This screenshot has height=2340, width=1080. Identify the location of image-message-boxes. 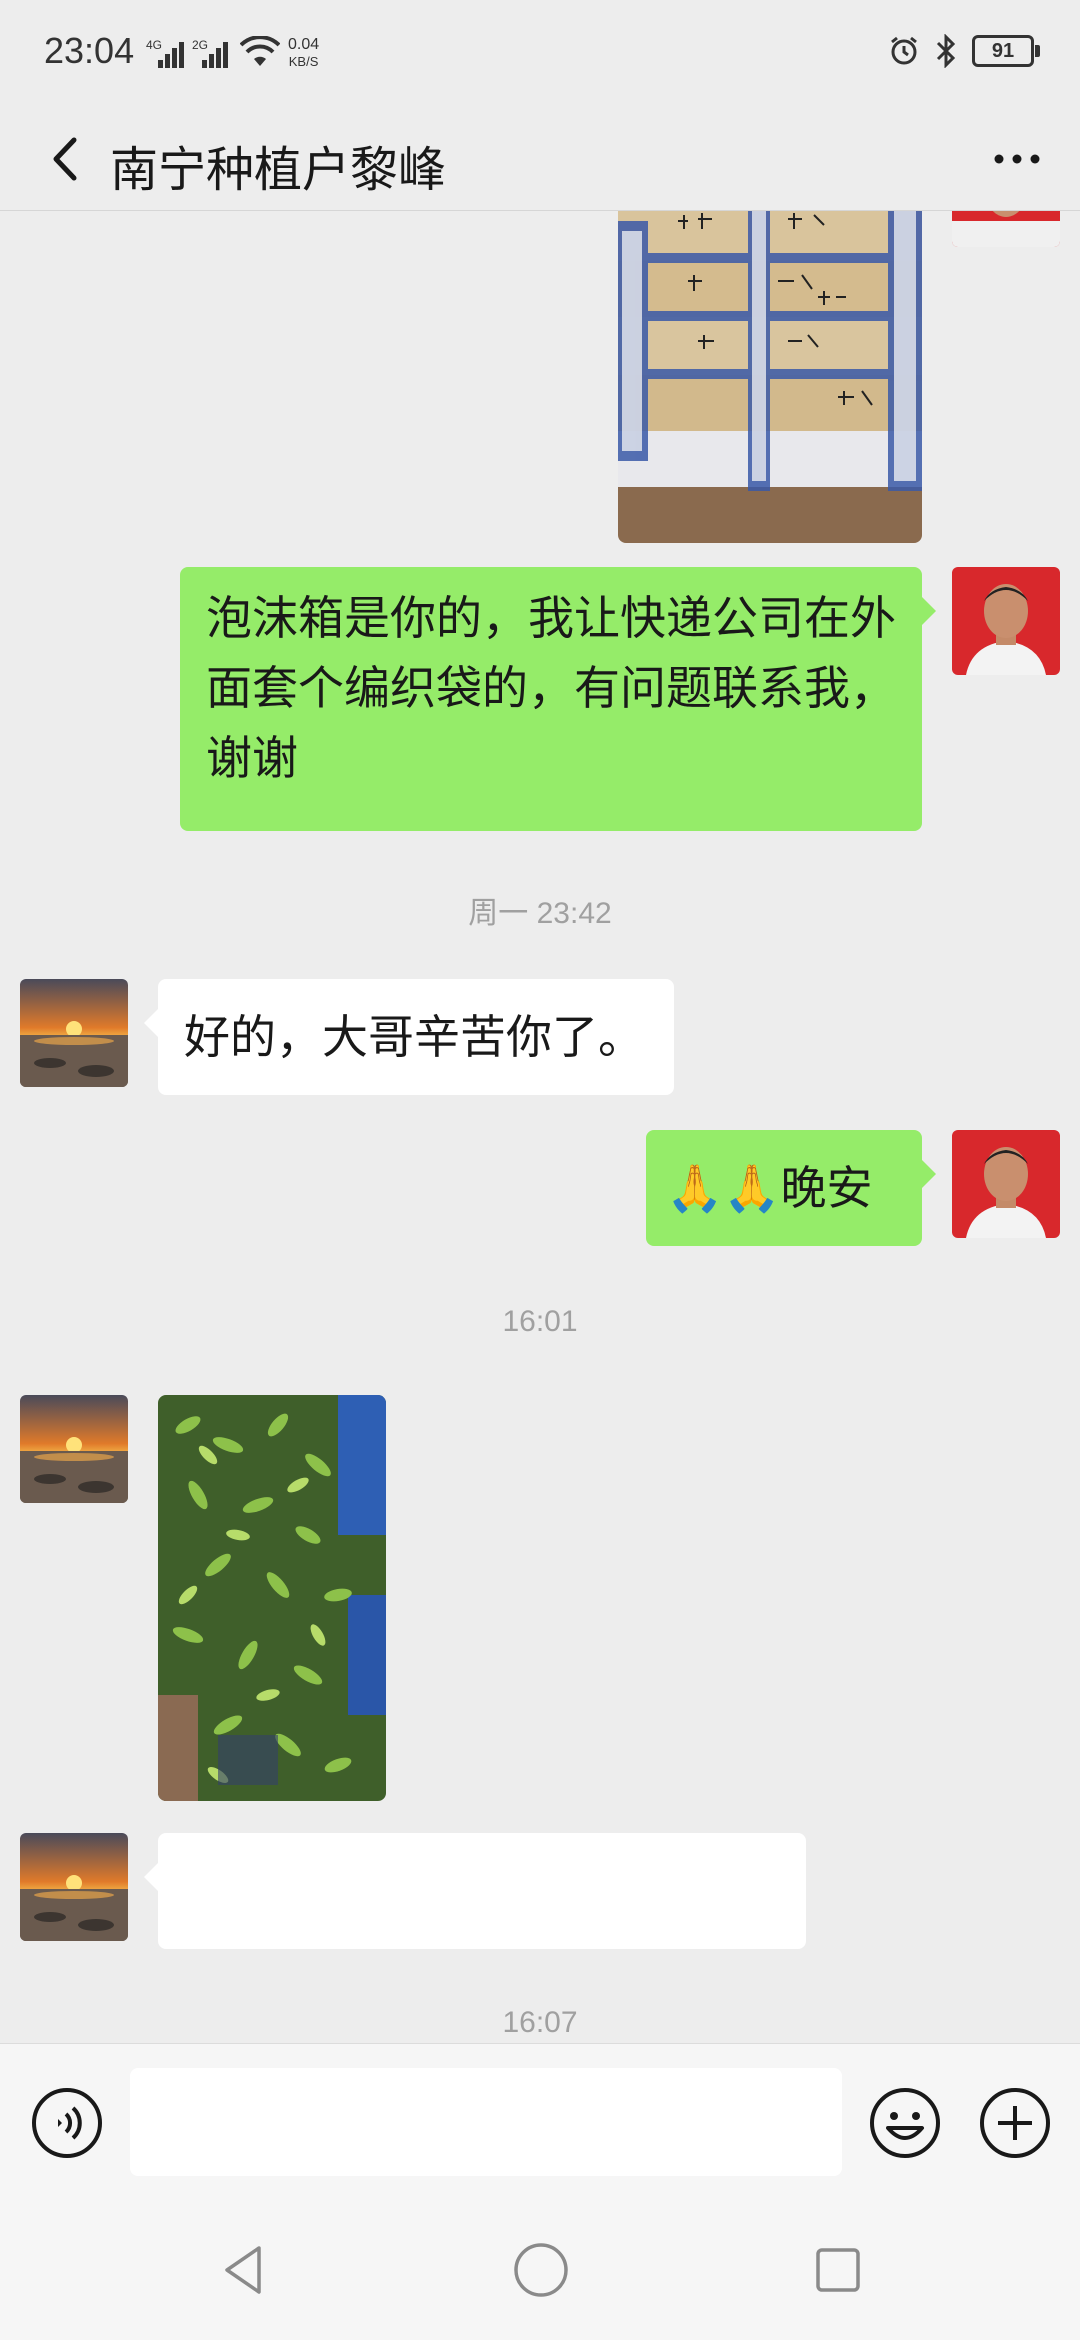
(770, 377).